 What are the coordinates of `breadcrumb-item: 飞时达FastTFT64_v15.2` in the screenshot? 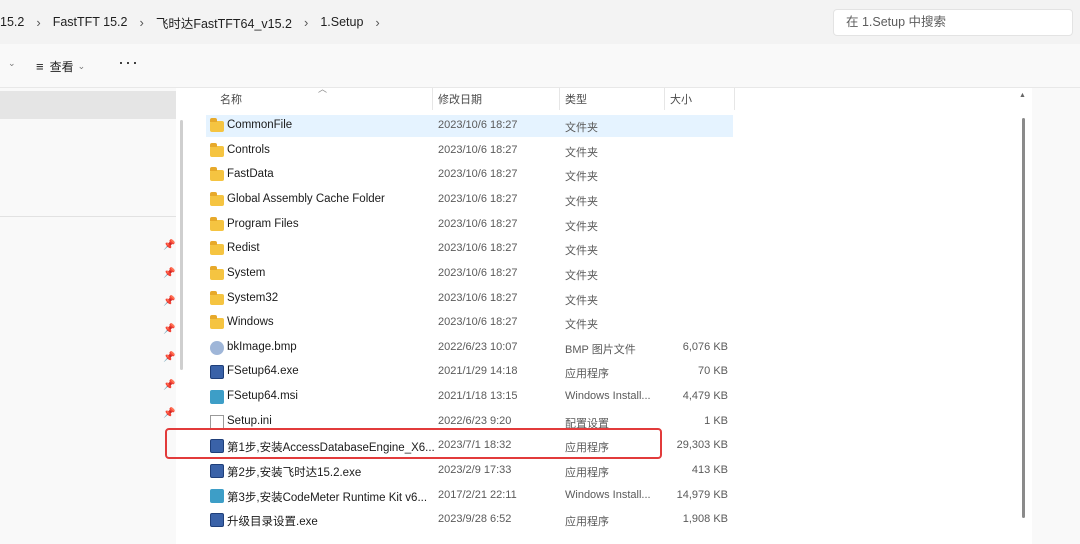 It's located at (224, 22).